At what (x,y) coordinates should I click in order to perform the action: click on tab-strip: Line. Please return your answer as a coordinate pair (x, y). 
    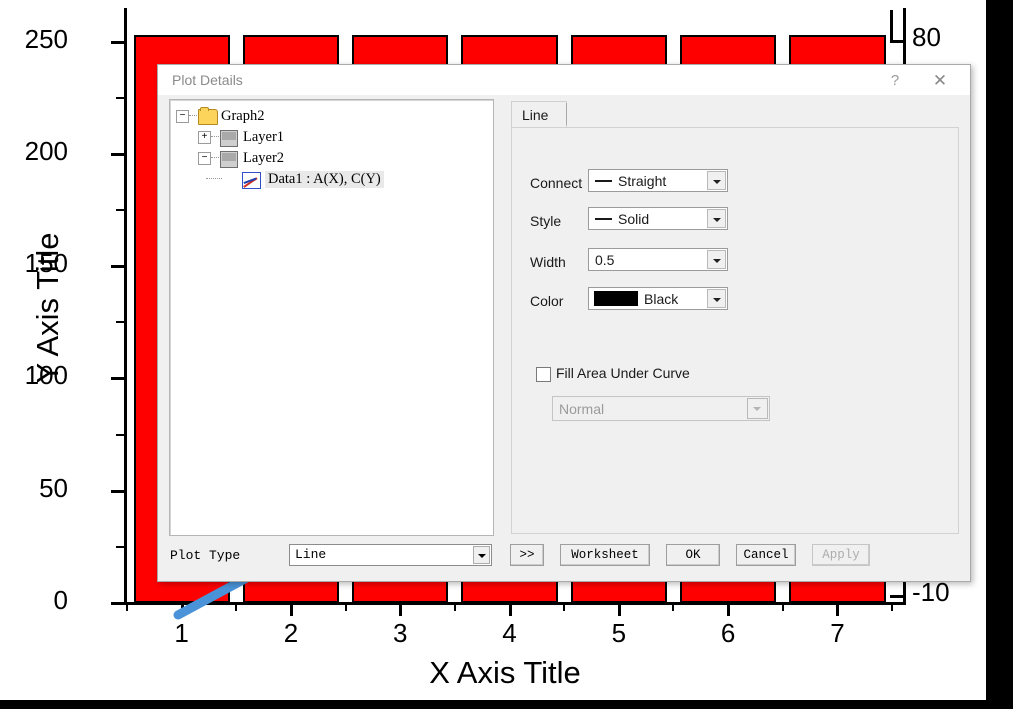
    Looking at the image, I should click on (732, 114).